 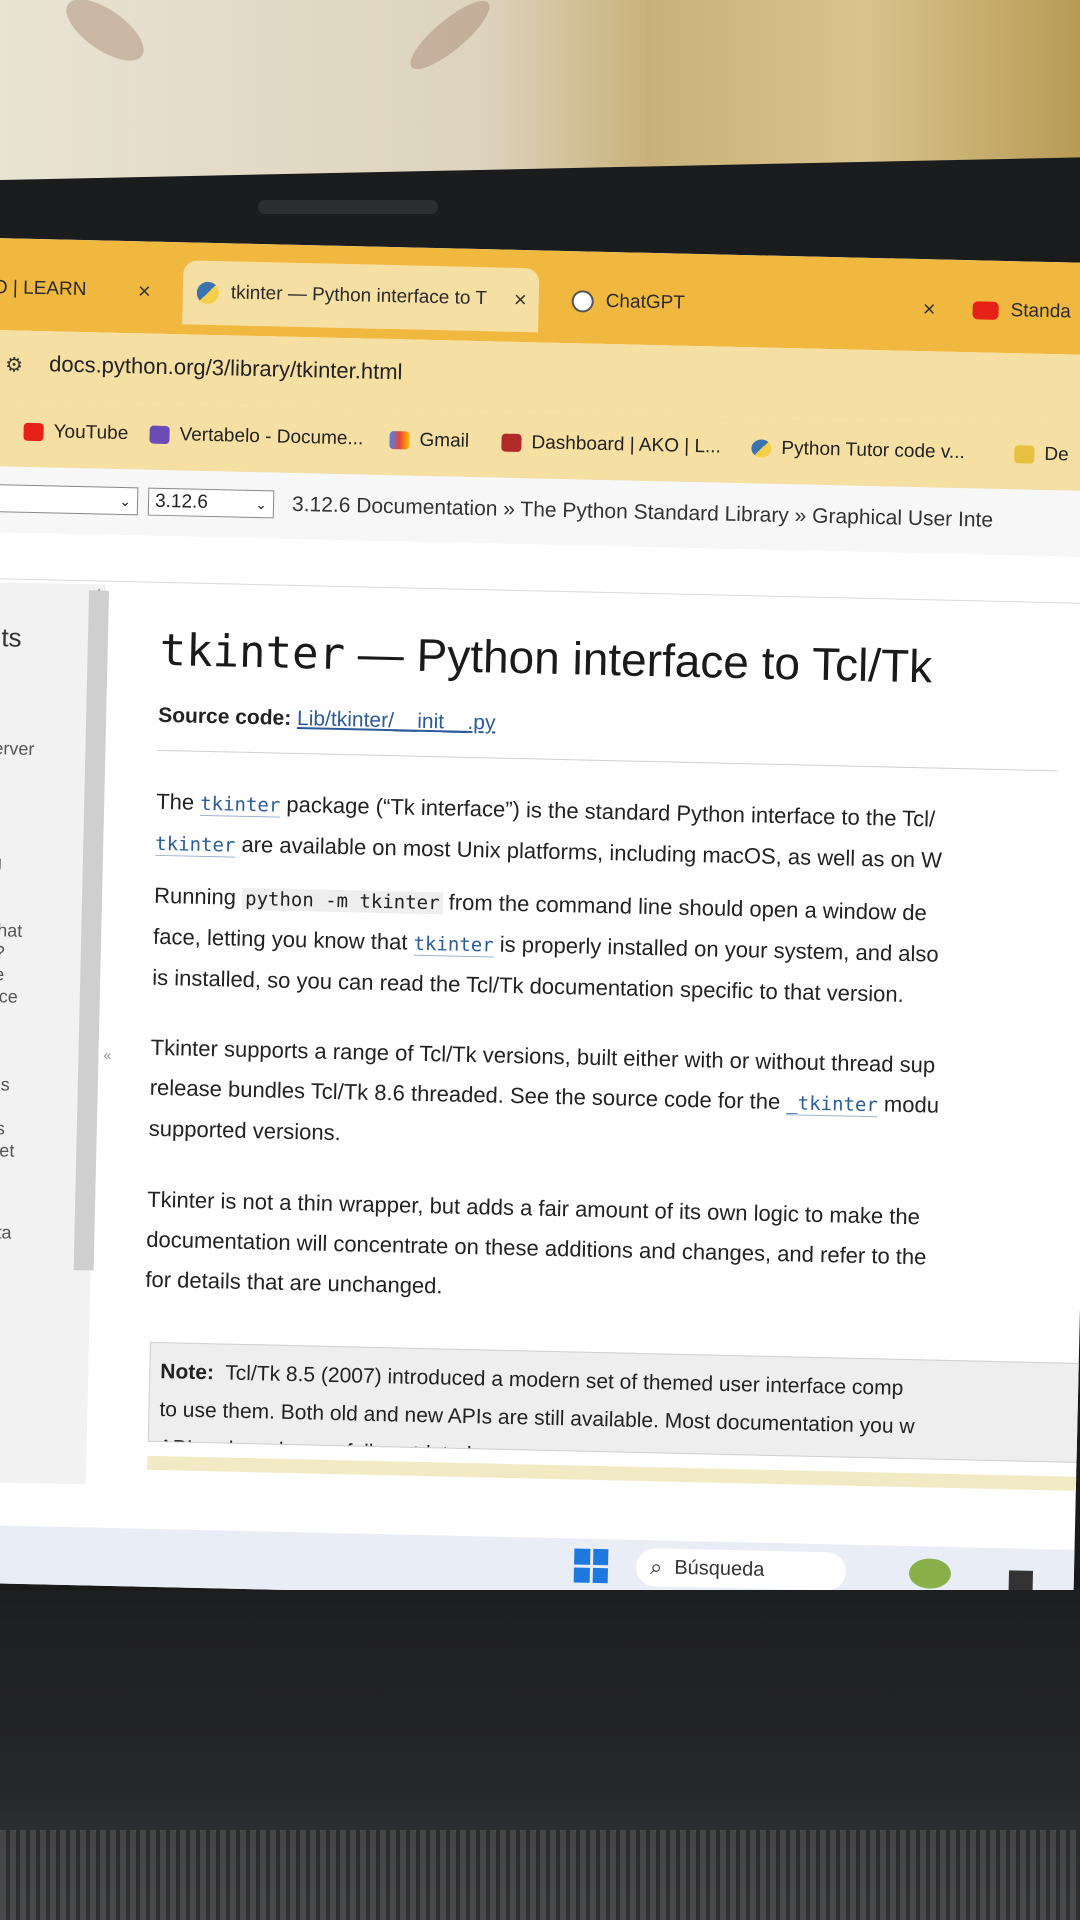 I want to click on tab-learn: O | LEARN ×, so click(x=82, y=290).